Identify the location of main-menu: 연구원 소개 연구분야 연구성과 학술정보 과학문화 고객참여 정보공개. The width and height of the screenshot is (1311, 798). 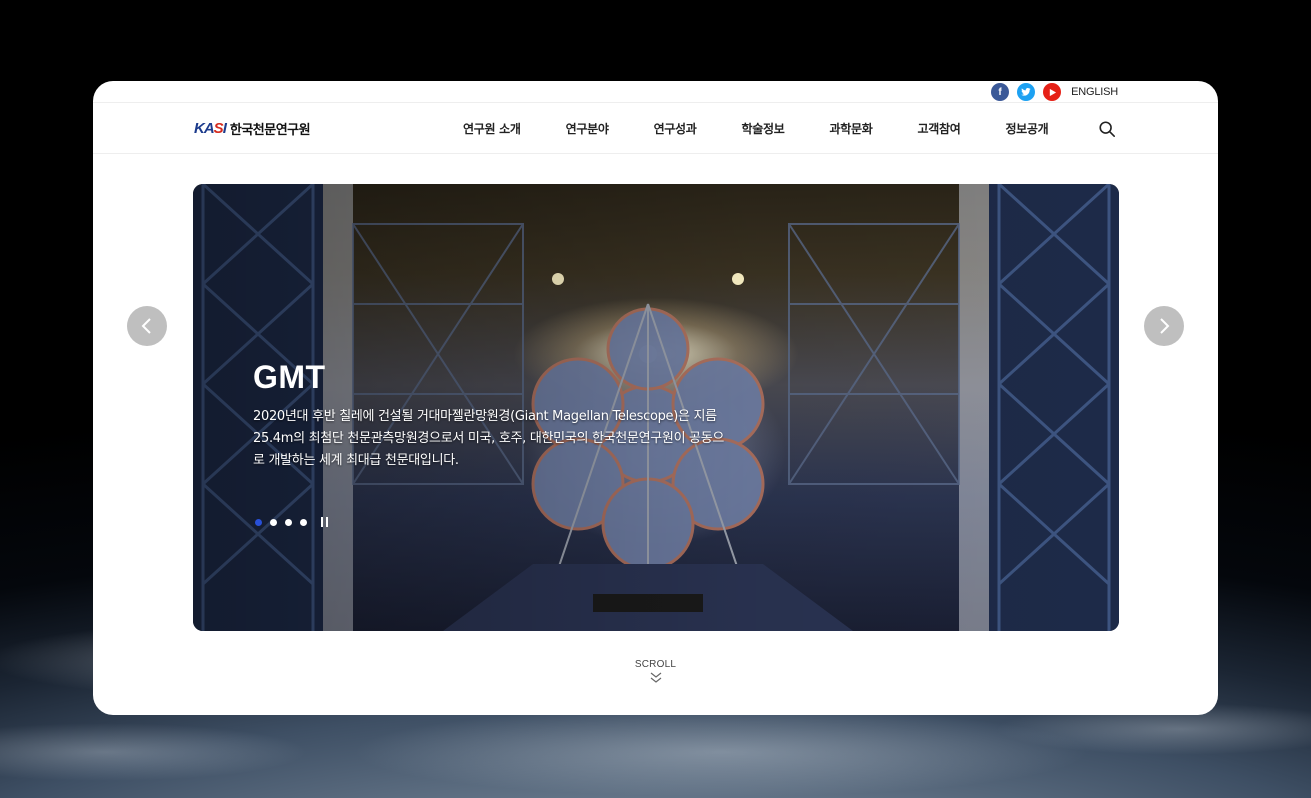
(756, 128).